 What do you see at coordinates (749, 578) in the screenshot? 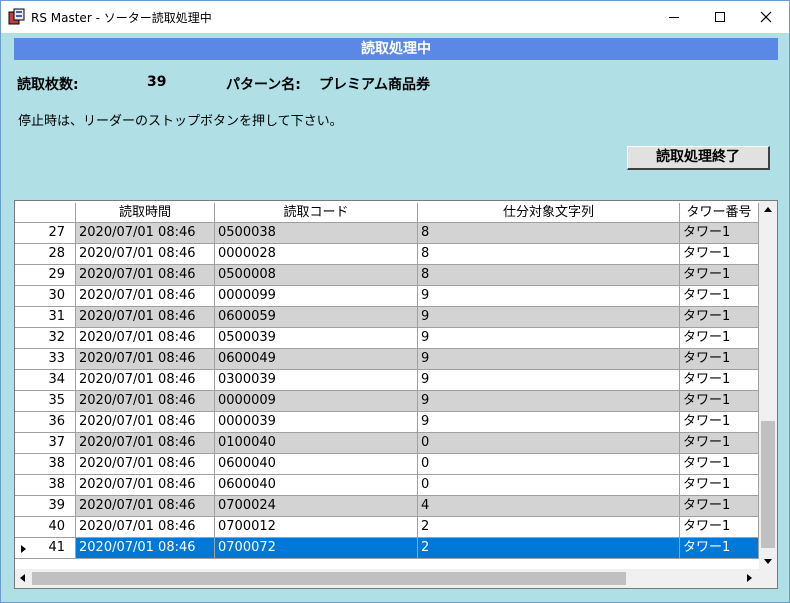
I see `scroll-right-icon` at bounding box center [749, 578].